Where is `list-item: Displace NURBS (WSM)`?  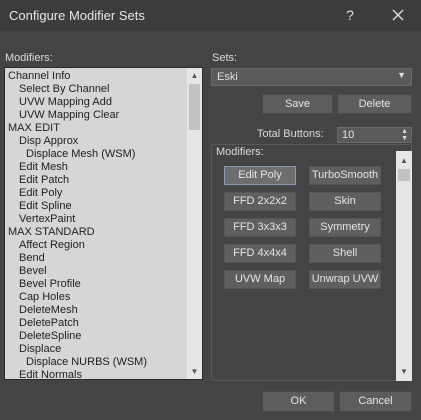
list-item: Displace NURBS (WSM) is located at coordinates (97, 362).